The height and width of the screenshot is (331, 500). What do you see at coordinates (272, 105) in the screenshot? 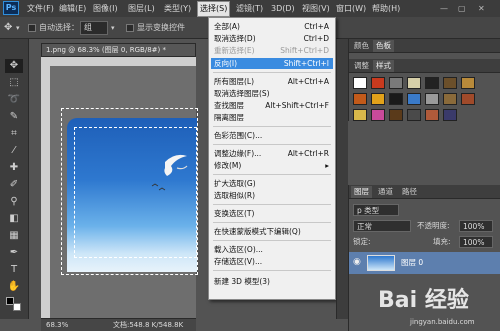
I see `menu-find-layers: 查找图层 Alt+Shift+Ctrl+F` at bounding box center [272, 105].